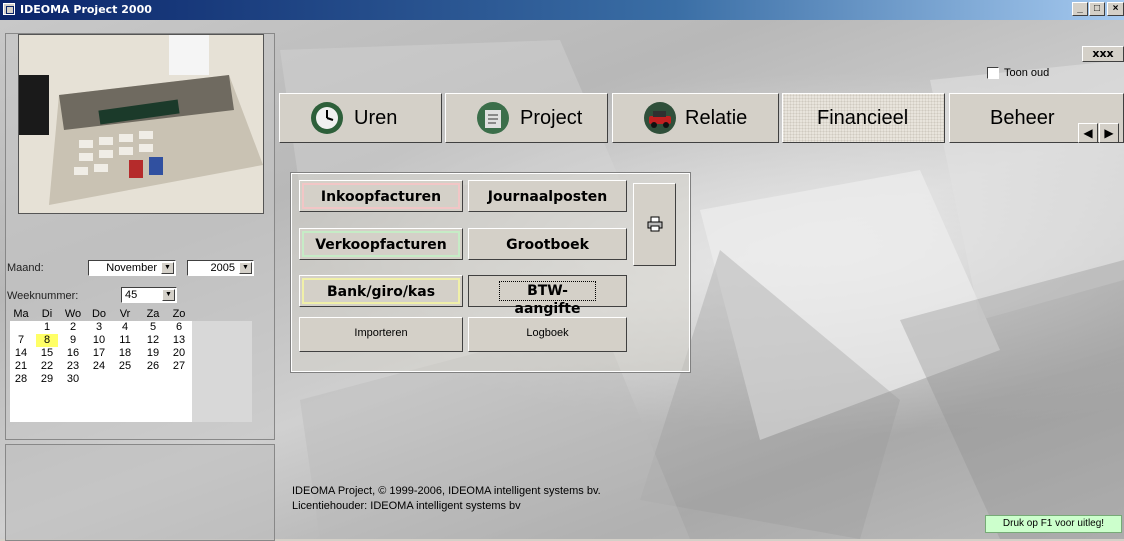  I want to click on bank-giro-kas-label: Bank/giro/kas, so click(381, 291).